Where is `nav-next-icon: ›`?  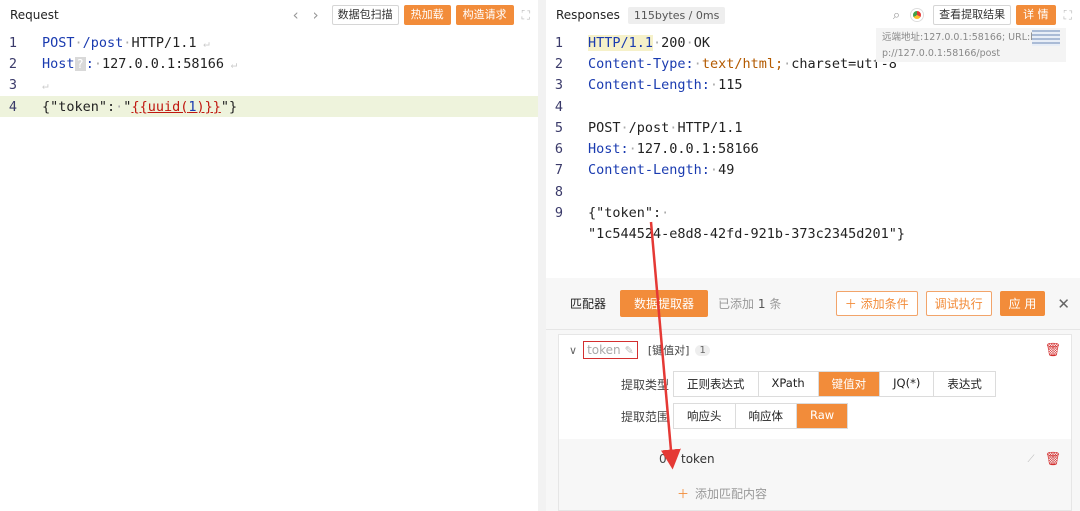 nav-next-icon: › is located at coordinates (316, 15).